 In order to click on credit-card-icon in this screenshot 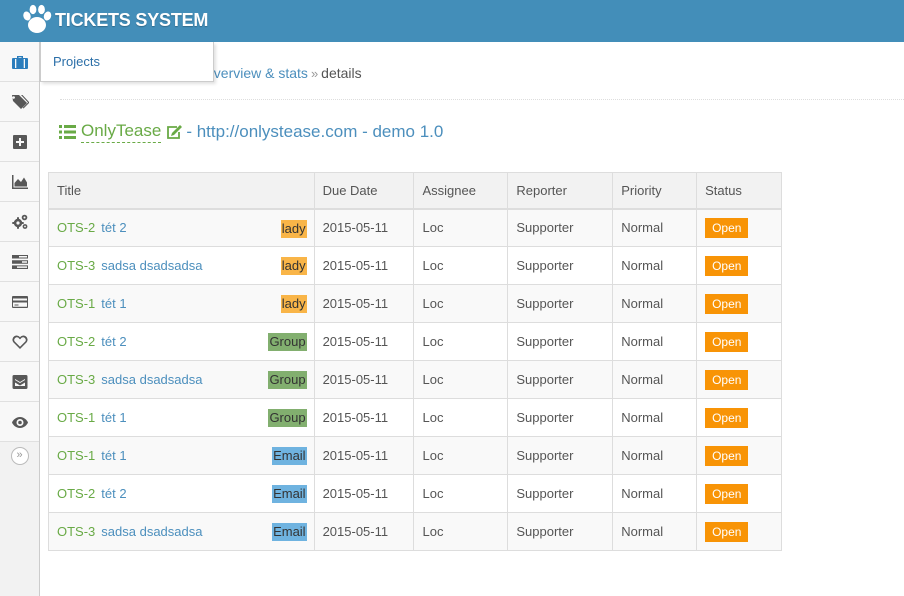, I will do `click(19, 301)`.